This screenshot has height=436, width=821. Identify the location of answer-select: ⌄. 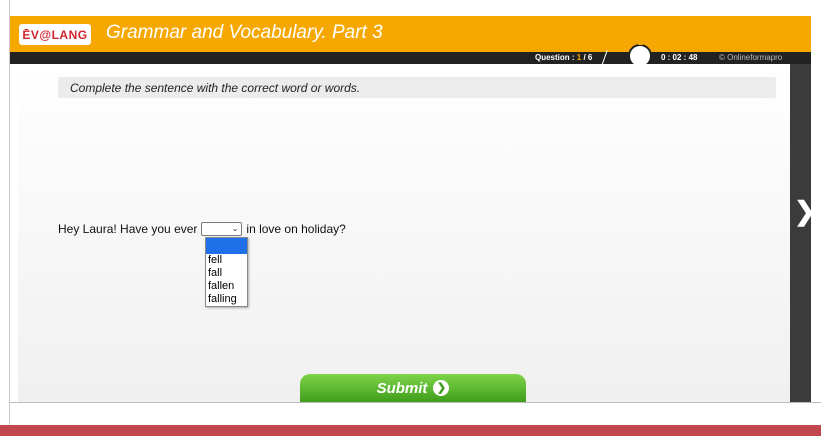
(222, 229).